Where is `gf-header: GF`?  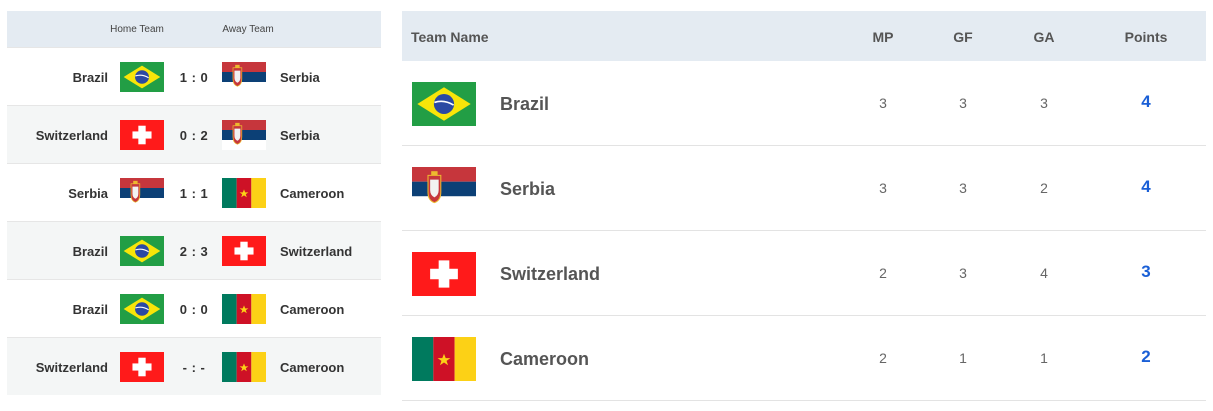 gf-header: GF is located at coordinates (963, 37).